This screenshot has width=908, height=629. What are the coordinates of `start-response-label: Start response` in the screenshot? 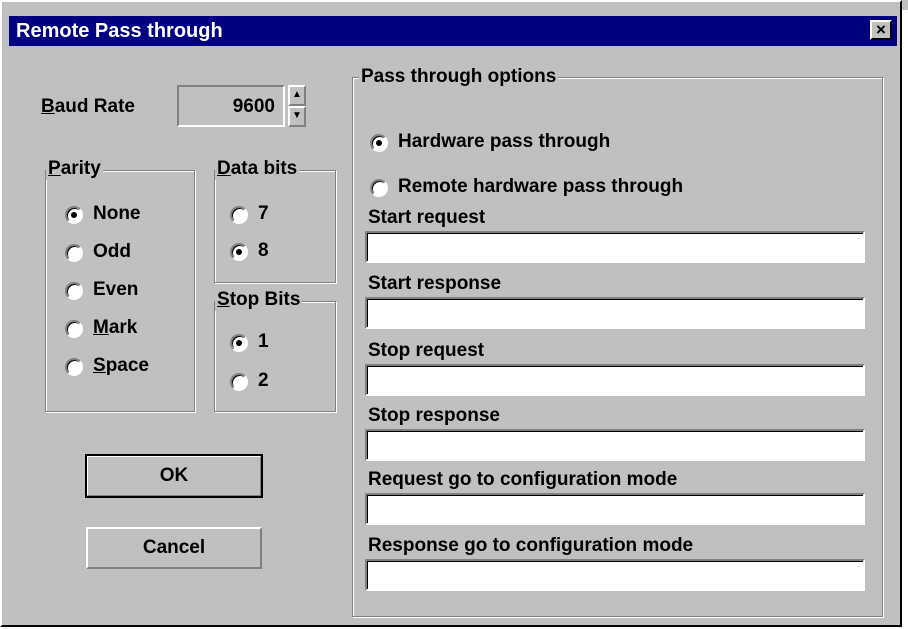 It's located at (435, 283).